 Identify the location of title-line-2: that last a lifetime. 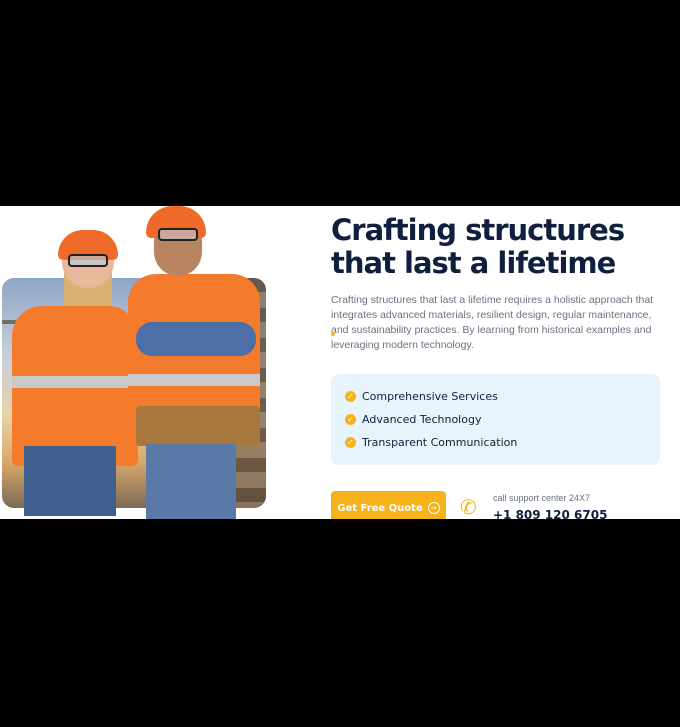
(473, 263).